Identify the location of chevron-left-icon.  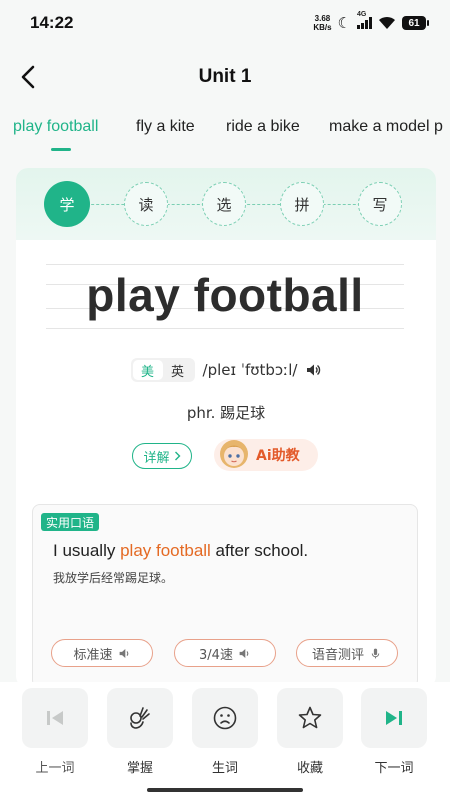
(28, 77).